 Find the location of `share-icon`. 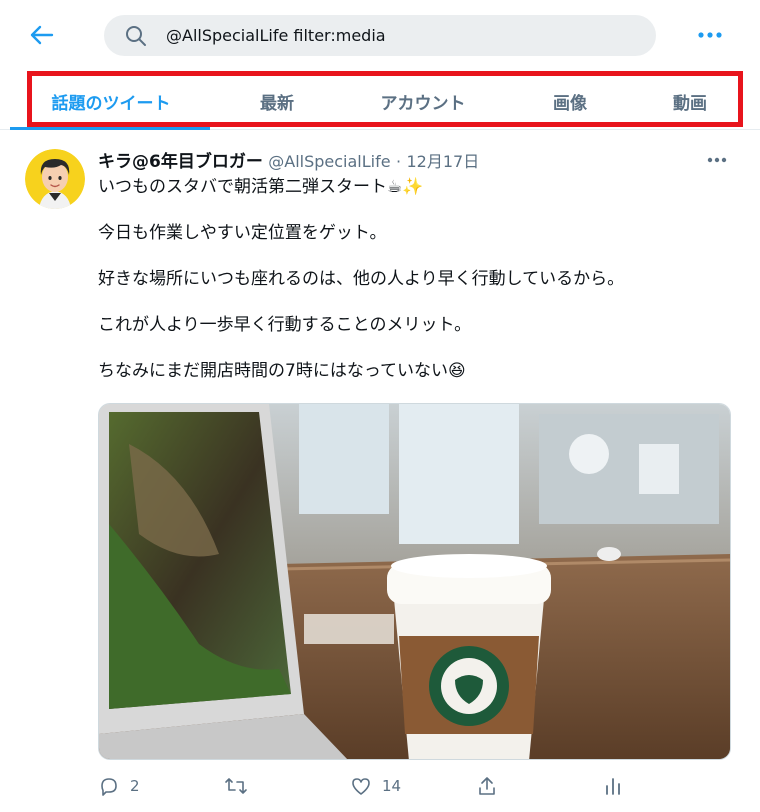

share-icon is located at coordinates (487, 786).